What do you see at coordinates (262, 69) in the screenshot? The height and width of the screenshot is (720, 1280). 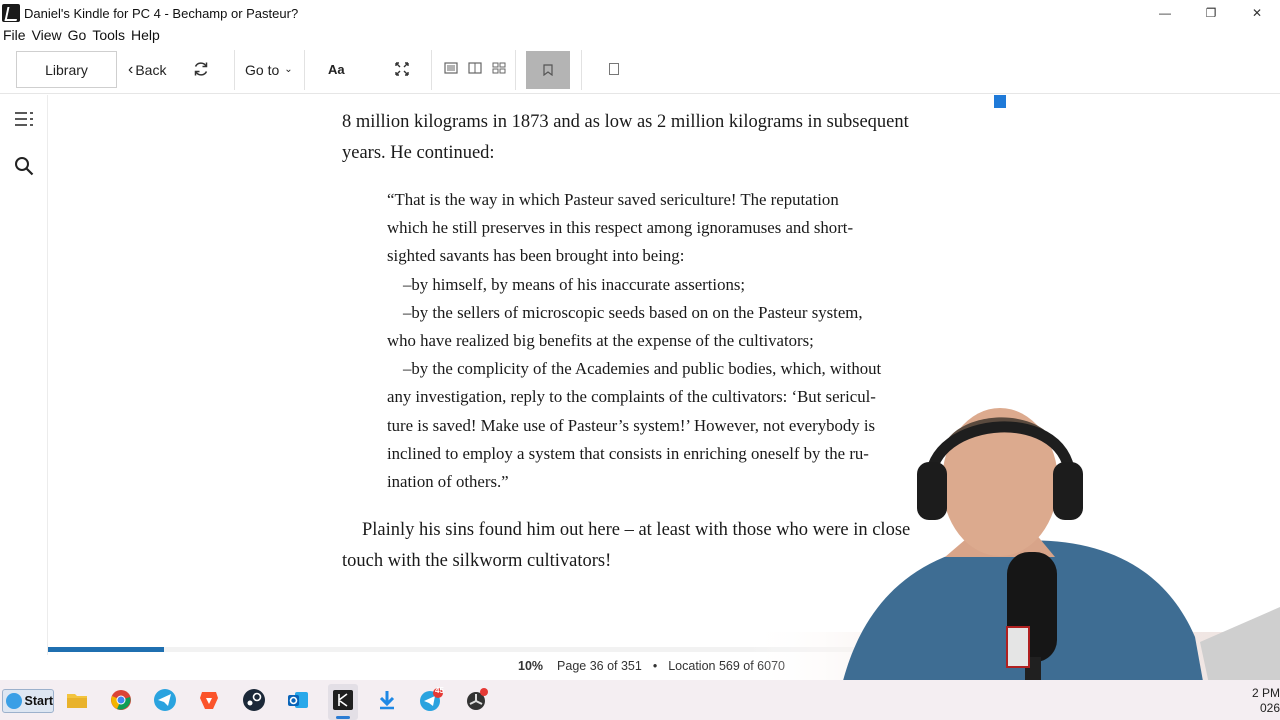 I see `goto-label: Go to` at bounding box center [262, 69].